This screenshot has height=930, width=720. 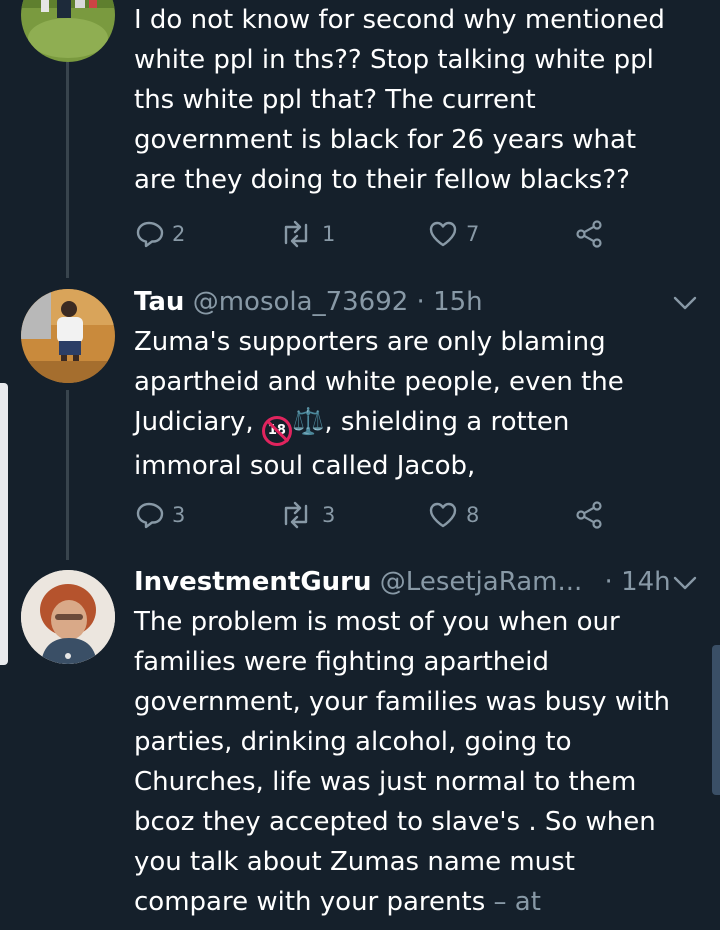 I want to click on like-button: 8, so click(x=453, y=515).